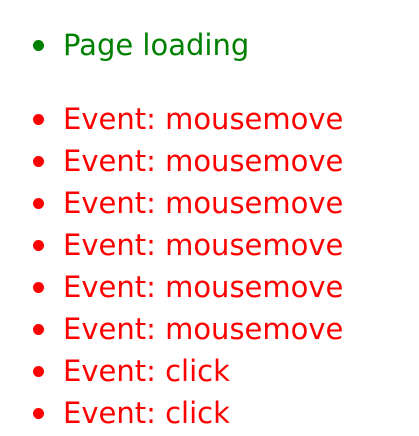 Image resolution: width=419 pixels, height=436 pixels. I want to click on status-list: Page loading, so click(209, 45).